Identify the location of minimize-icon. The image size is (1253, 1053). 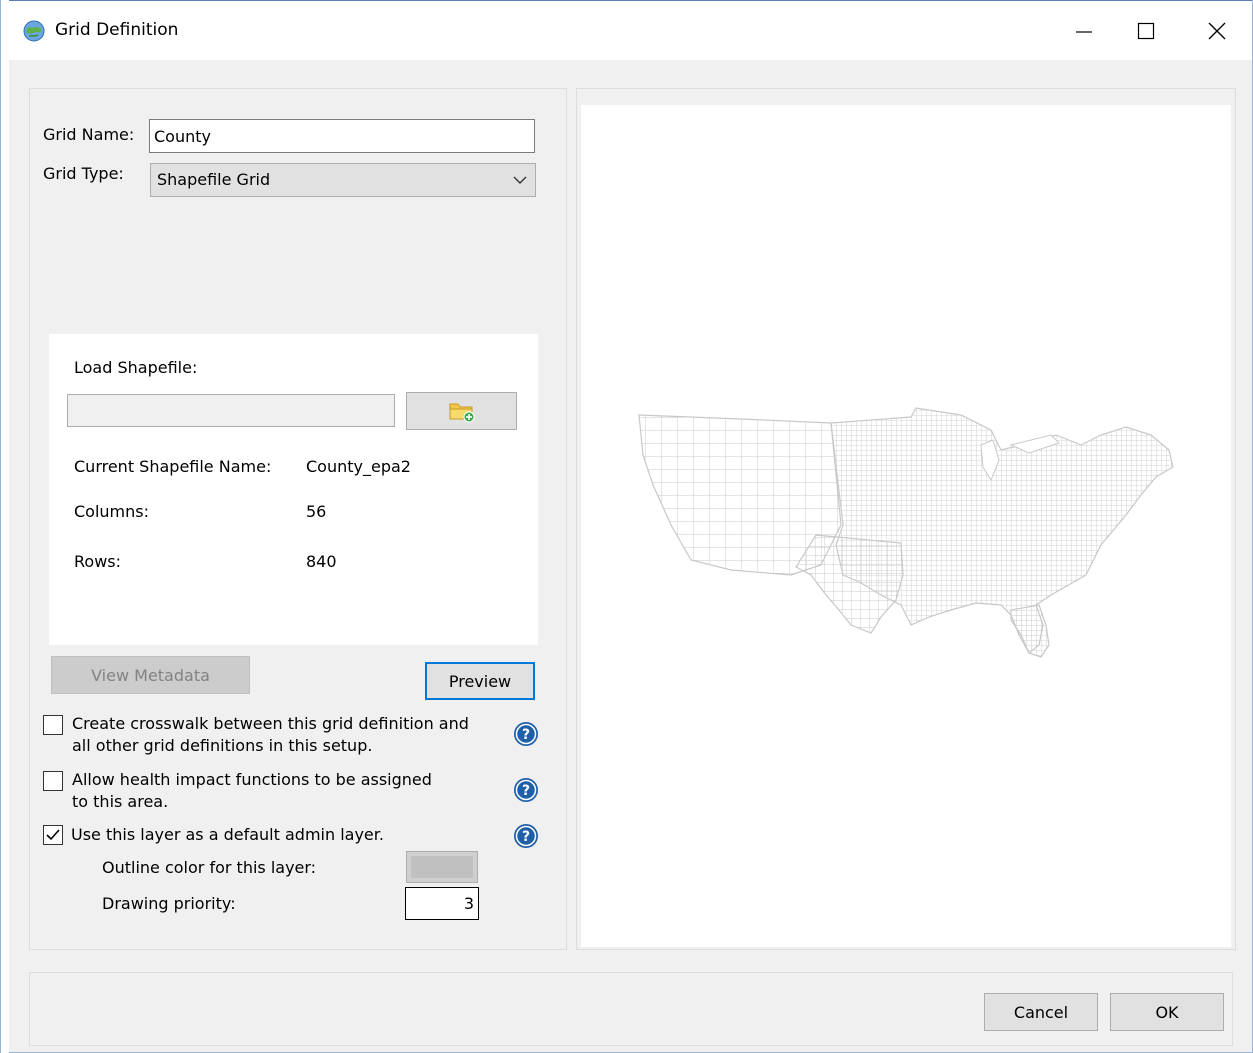
(1084, 32).